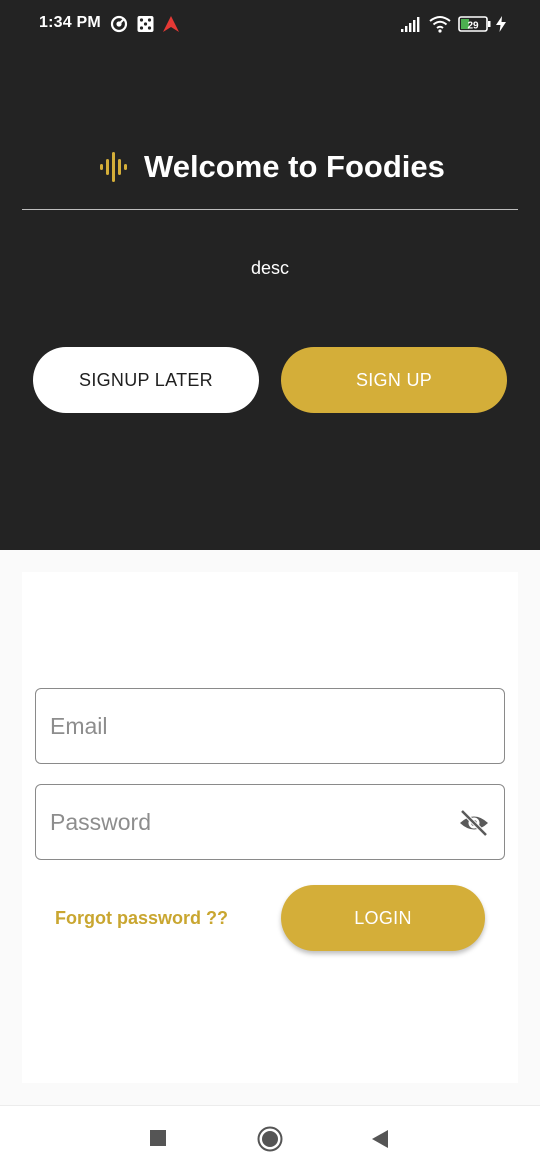 Image resolution: width=540 pixels, height=1170 pixels. What do you see at coordinates (113, 167) in the screenshot?
I see `soundwave-icon` at bounding box center [113, 167].